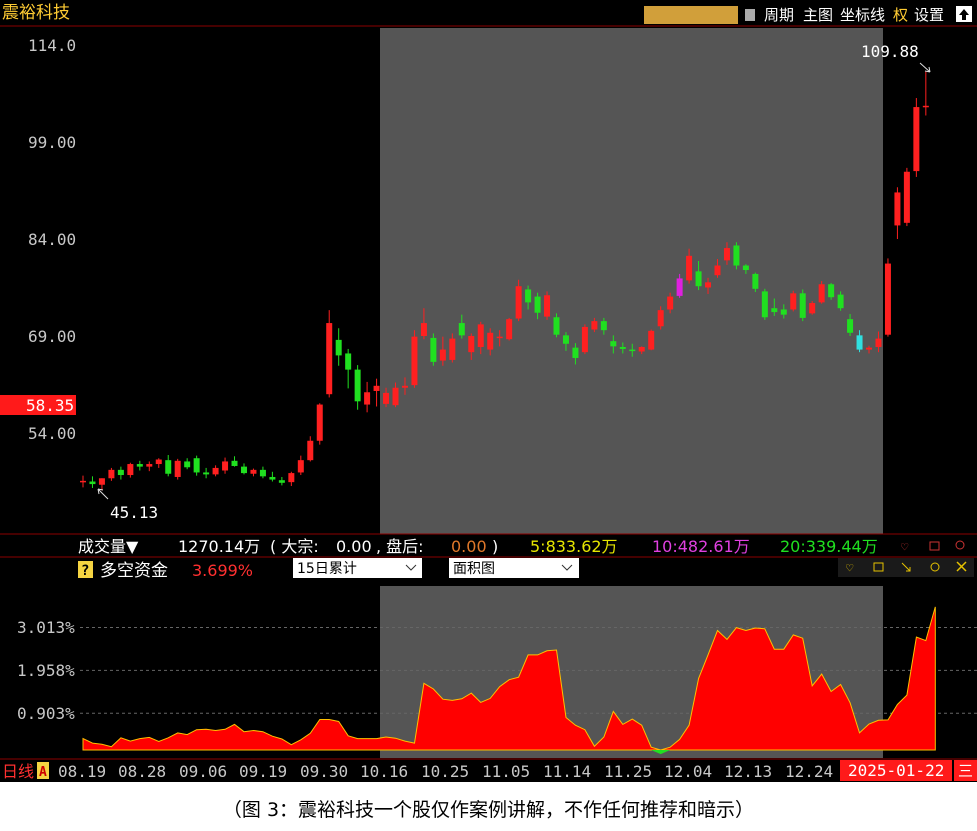 This screenshot has width=977, height=831. I want to click on zoom-icon, so click(960, 545).